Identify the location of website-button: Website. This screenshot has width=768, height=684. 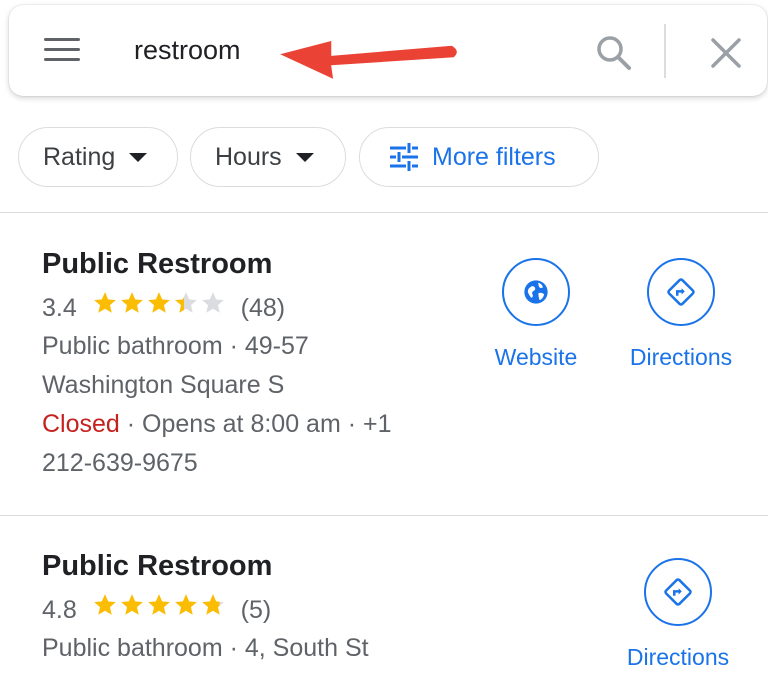
(536, 314).